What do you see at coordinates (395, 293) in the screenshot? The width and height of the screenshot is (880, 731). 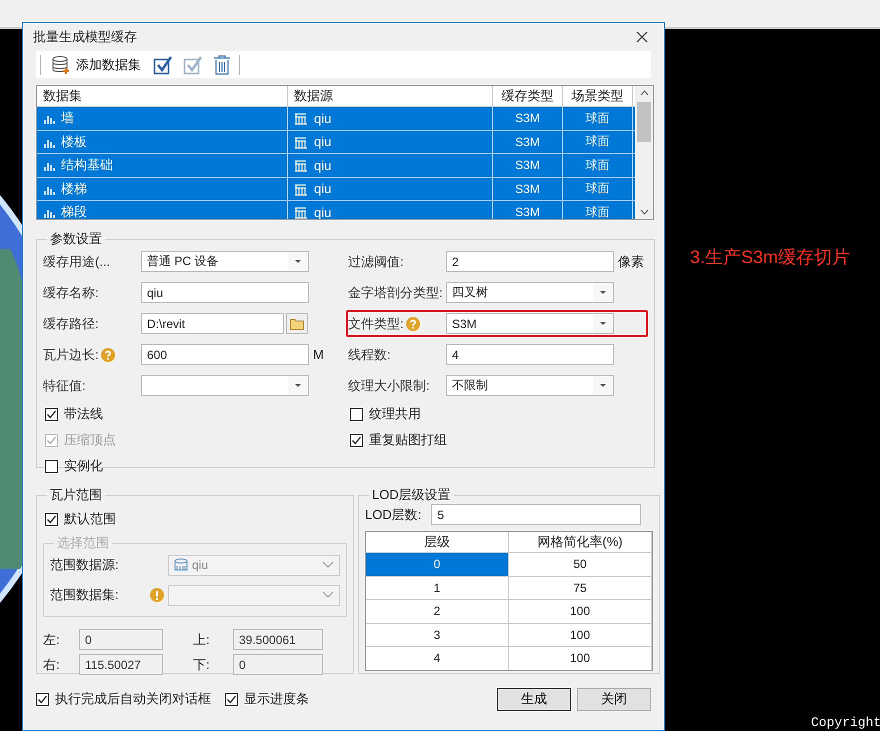 I see `field-label: 金字塔剖分类型:` at bounding box center [395, 293].